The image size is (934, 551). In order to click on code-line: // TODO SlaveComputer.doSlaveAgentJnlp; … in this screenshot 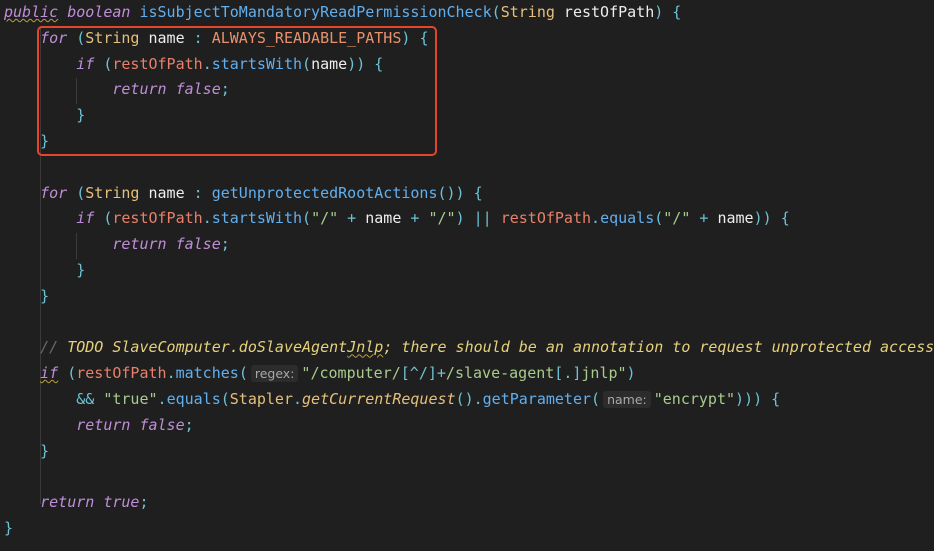, I will do `click(469, 348)`.